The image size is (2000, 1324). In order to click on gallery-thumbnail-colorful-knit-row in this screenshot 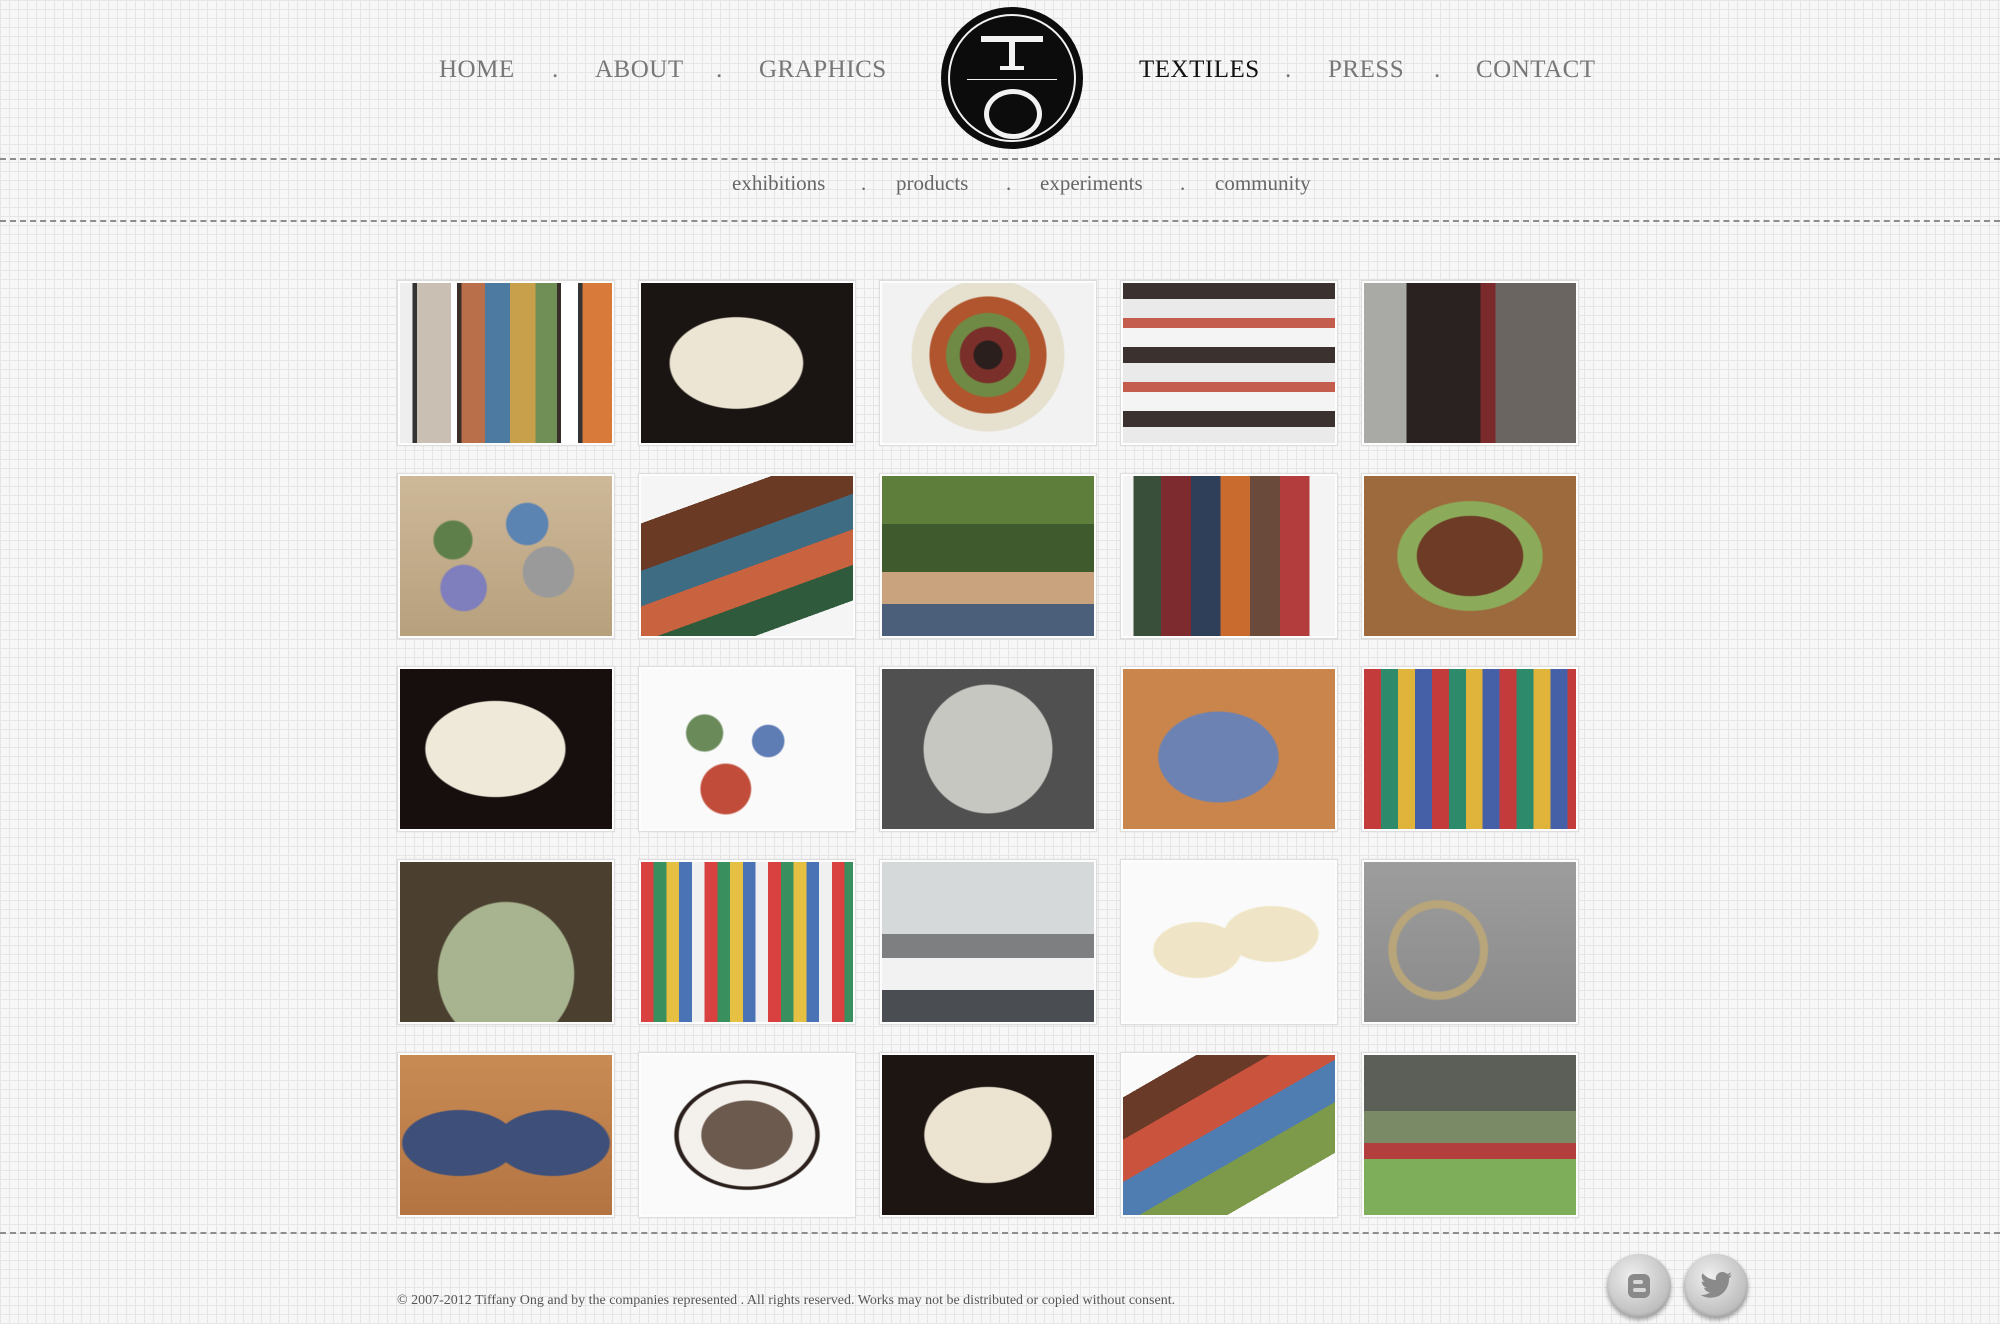, I will do `click(1229, 556)`.